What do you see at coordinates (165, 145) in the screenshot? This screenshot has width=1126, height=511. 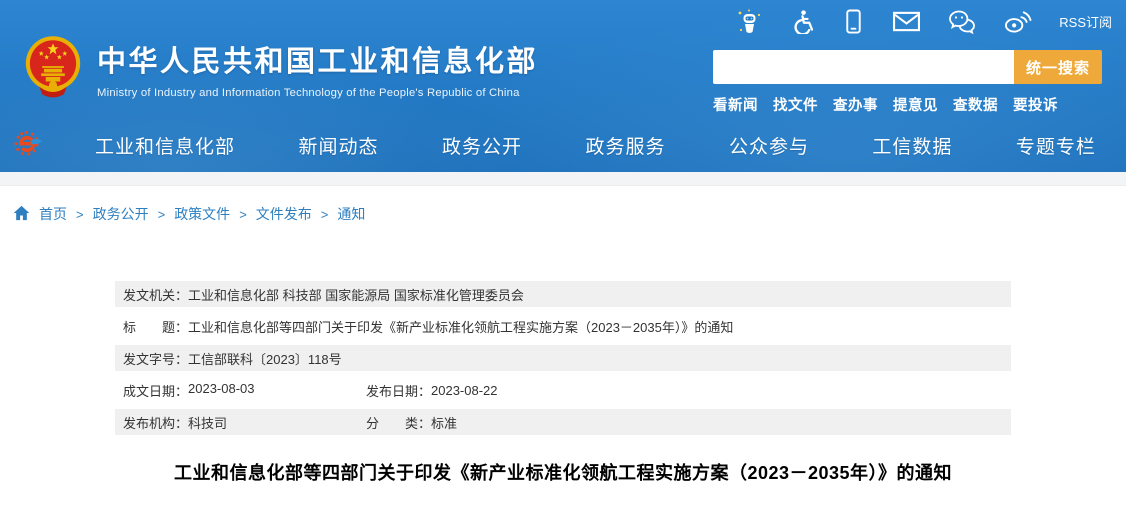 I see `nav-item-miit: 工业和信息化部` at bounding box center [165, 145].